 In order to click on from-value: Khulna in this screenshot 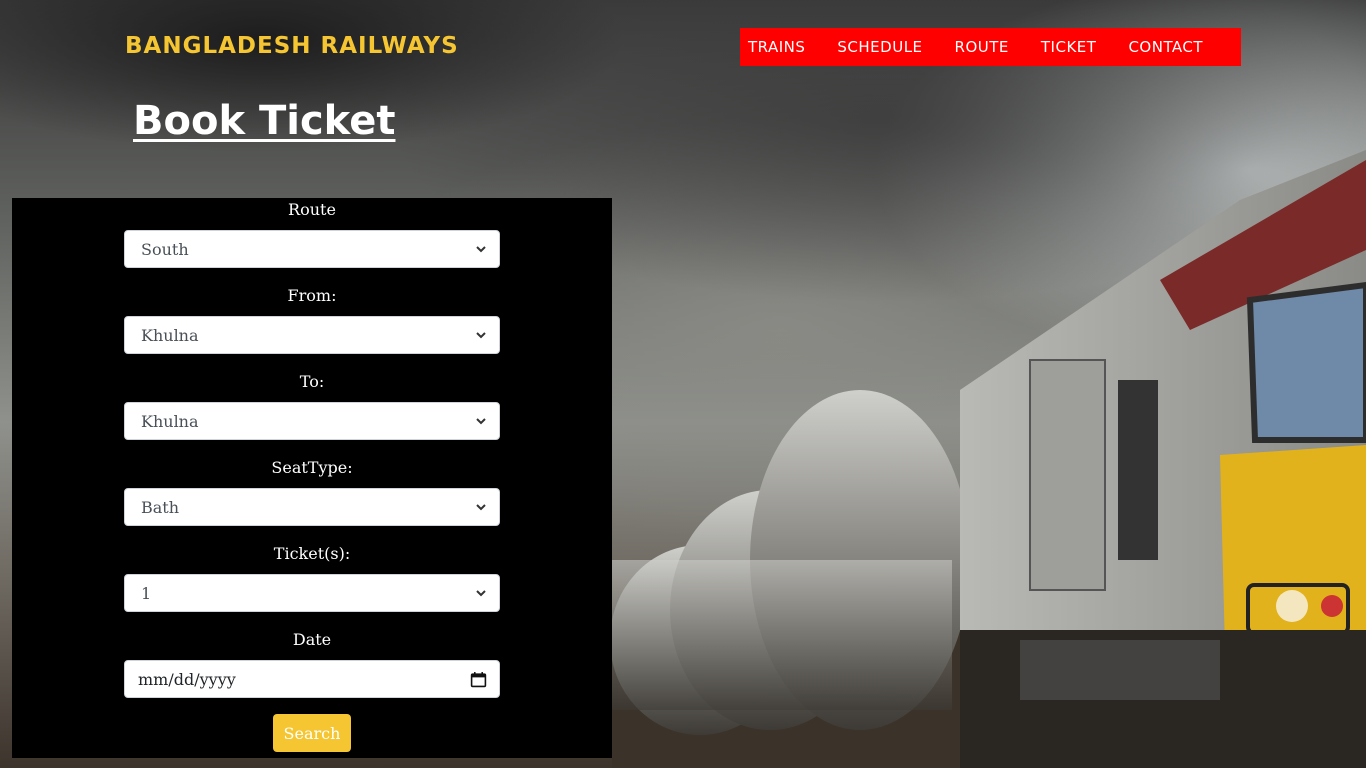, I will do `click(170, 335)`.